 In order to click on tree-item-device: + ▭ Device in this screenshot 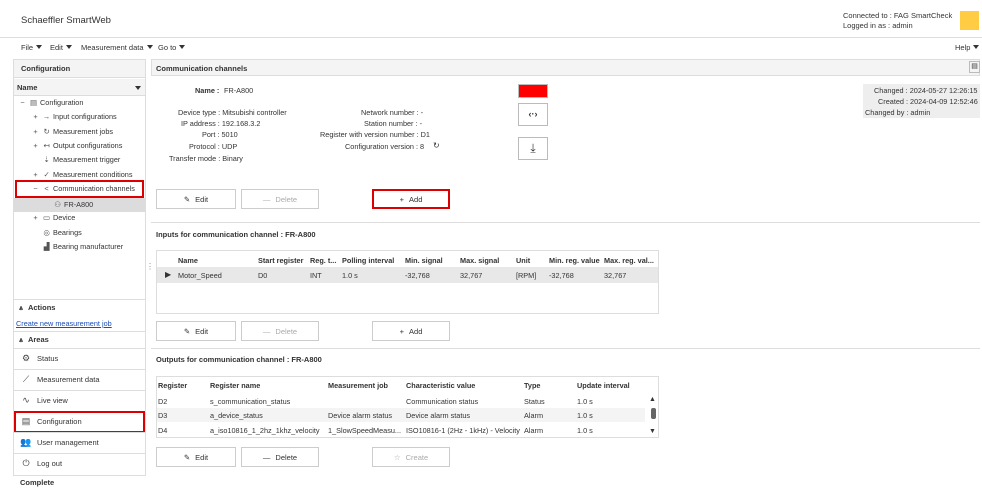, I will do `click(53, 217)`.